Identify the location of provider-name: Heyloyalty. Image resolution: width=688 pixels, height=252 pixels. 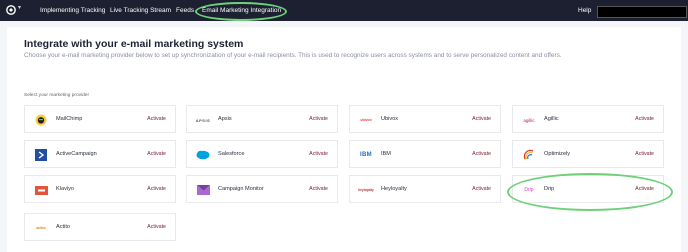
(394, 189).